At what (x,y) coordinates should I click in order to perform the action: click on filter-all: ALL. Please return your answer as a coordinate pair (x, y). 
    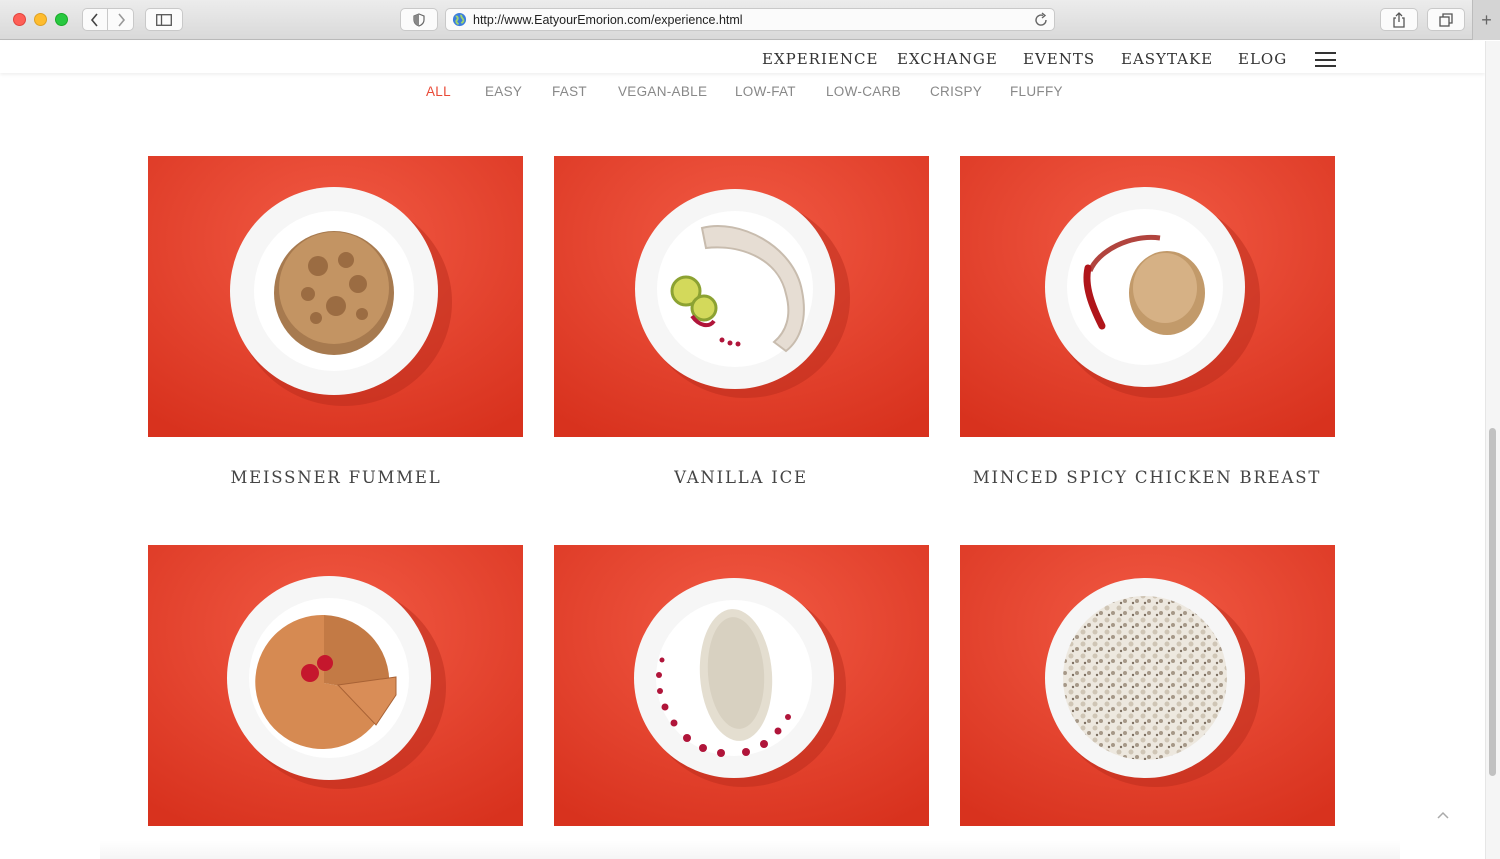
    Looking at the image, I should click on (438, 91).